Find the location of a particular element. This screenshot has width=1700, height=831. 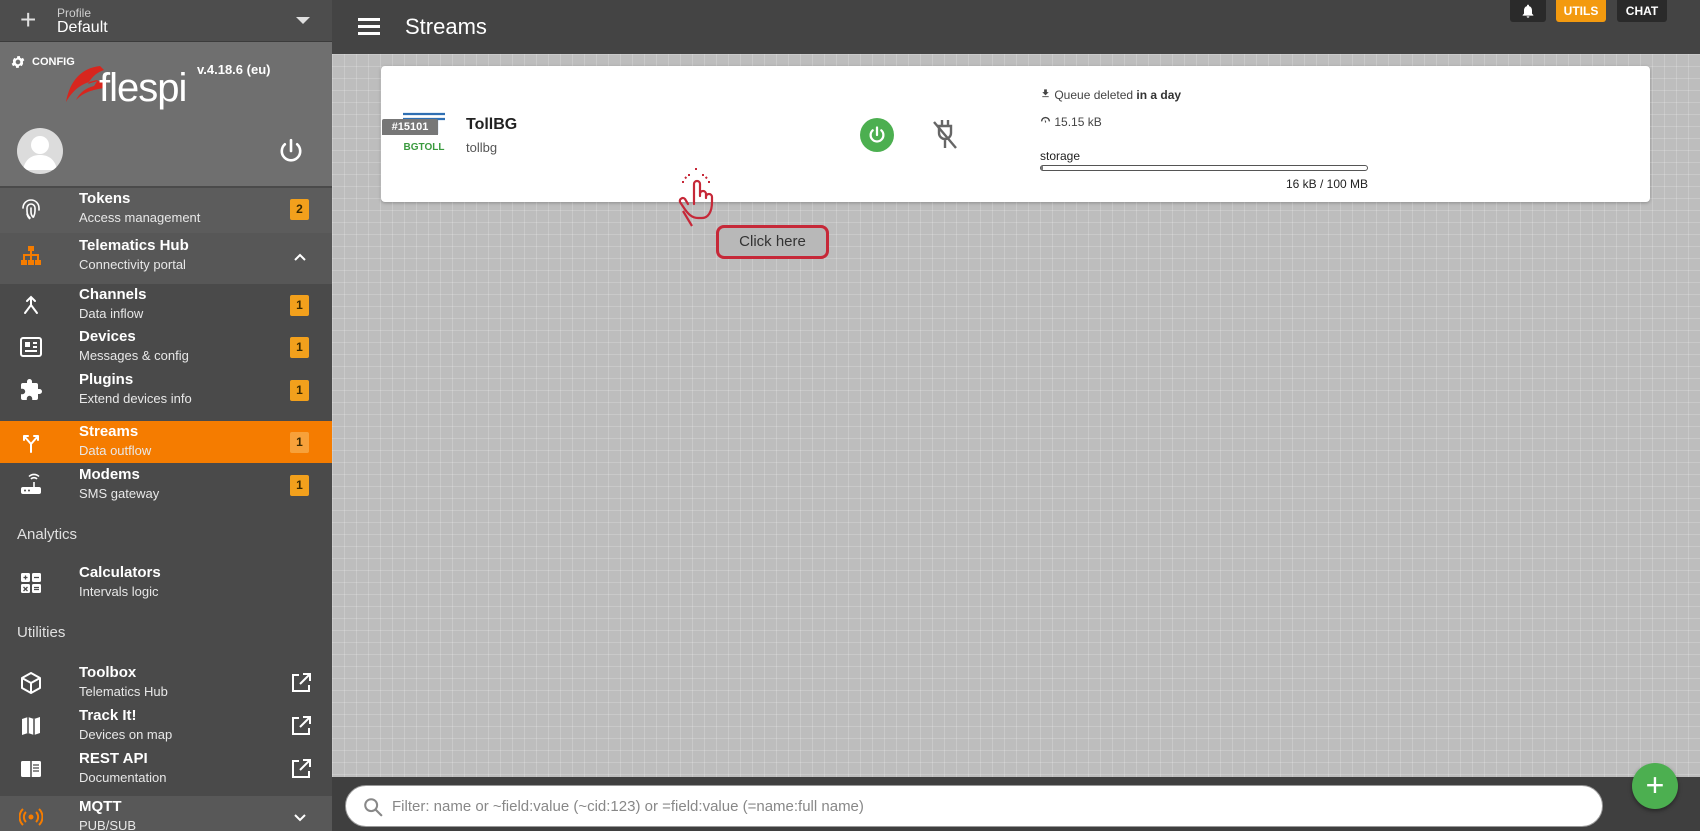

search-icon is located at coordinates (373, 807).